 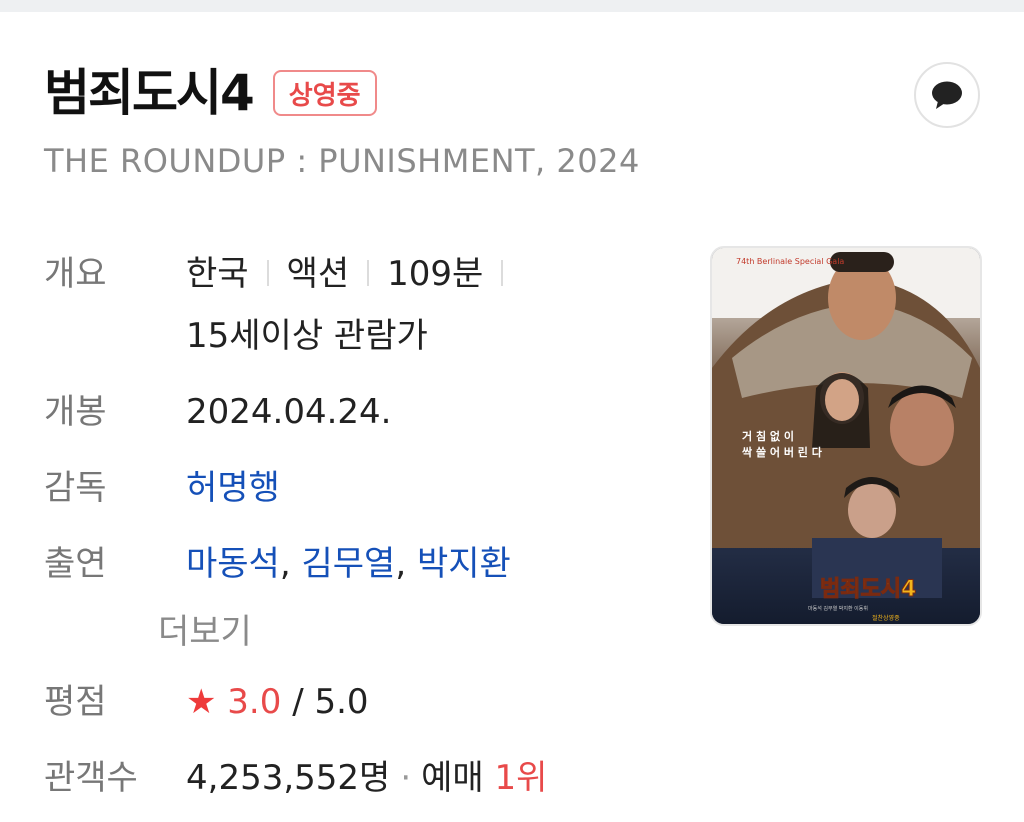 I want to click on director-label: 감독, so click(x=75, y=488).